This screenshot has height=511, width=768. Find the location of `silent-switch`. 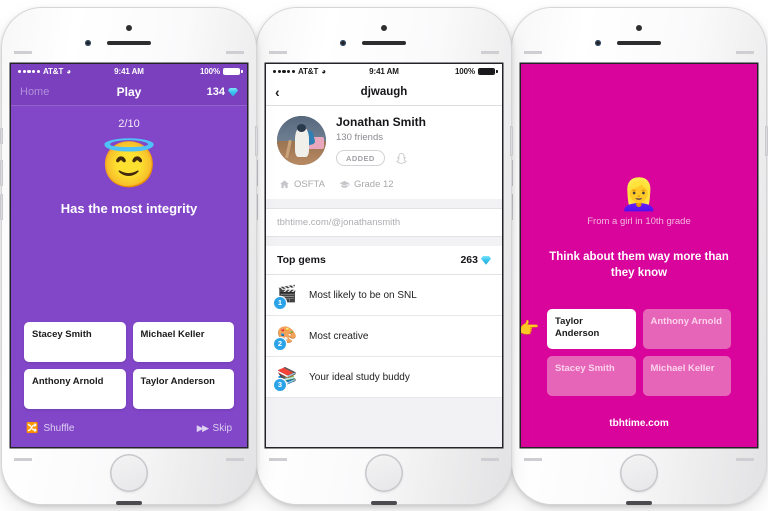

silent-switch is located at coordinates (1, 136).